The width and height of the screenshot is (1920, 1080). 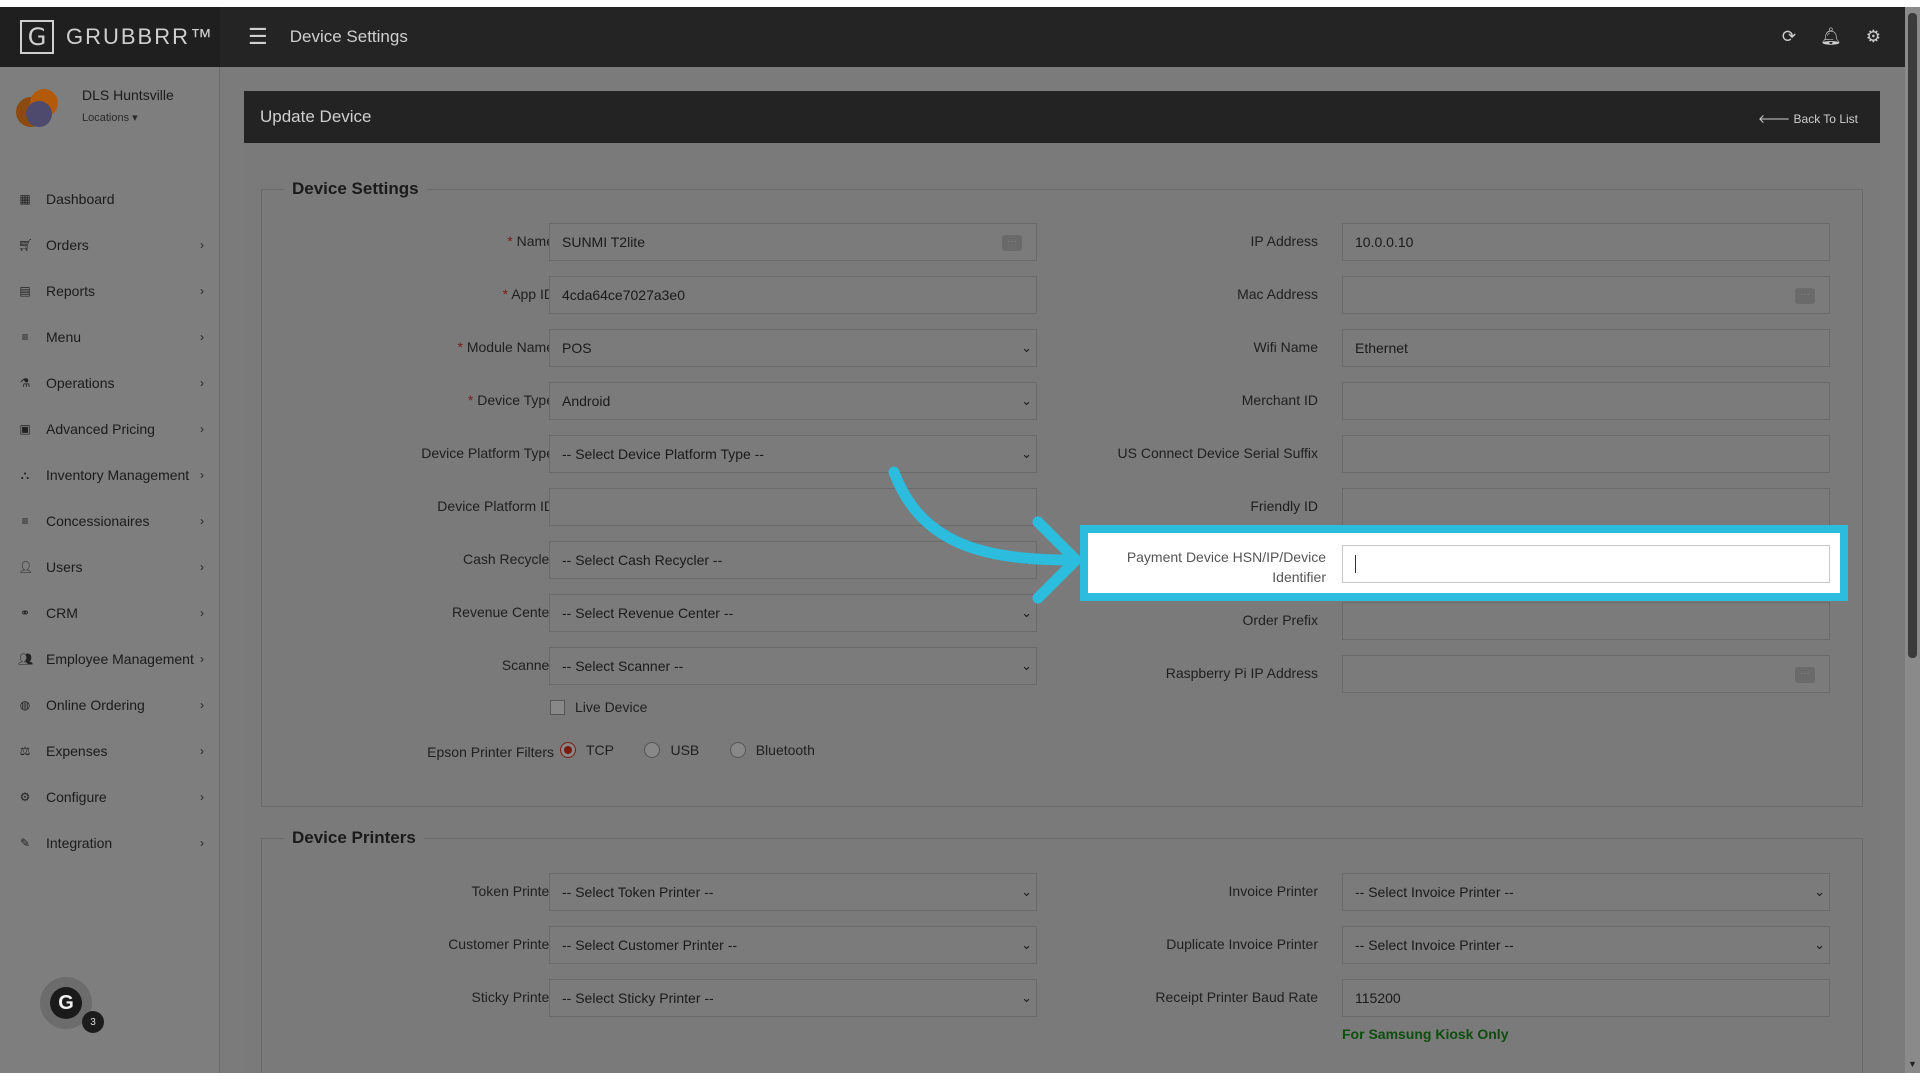 What do you see at coordinates (355, 189) in the screenshot?
I see `device-settings-legend: Device Settings` at bounding box center [355, 189].